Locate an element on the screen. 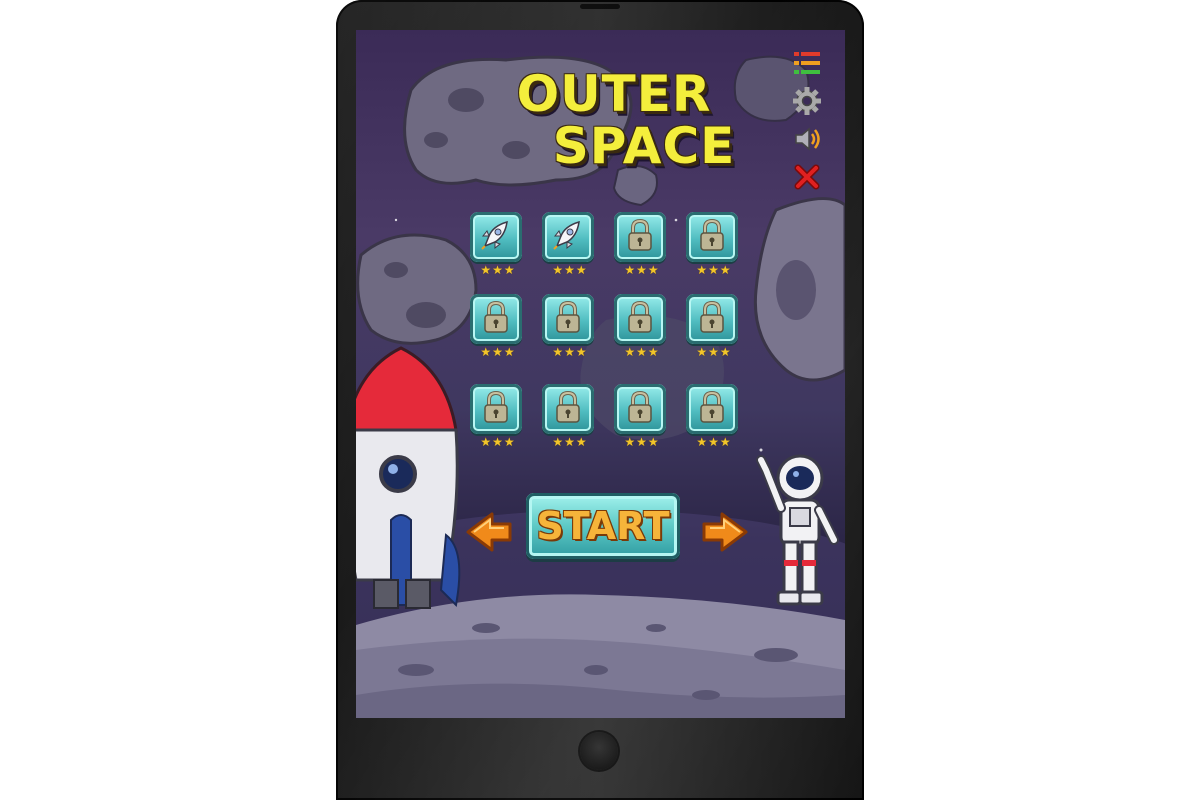 This screenshot has width=1200, height=800. previous-arrow-icon is located at coordinates (489, 532).